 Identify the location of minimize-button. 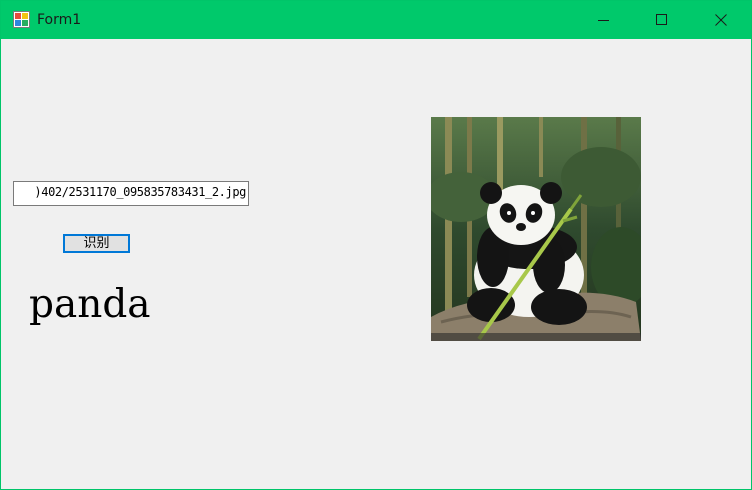
(604, 20).